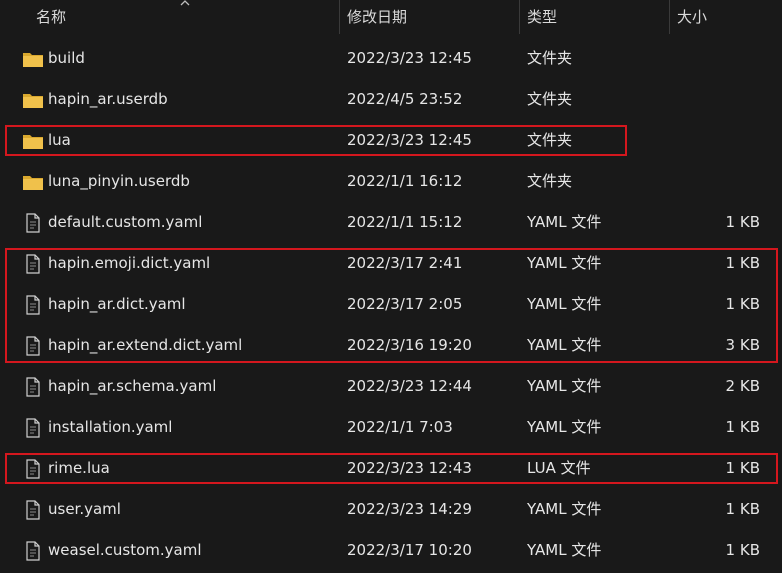 The image size is (782, 573). I want to click on column-header-size: 大小, so click(692, 17).